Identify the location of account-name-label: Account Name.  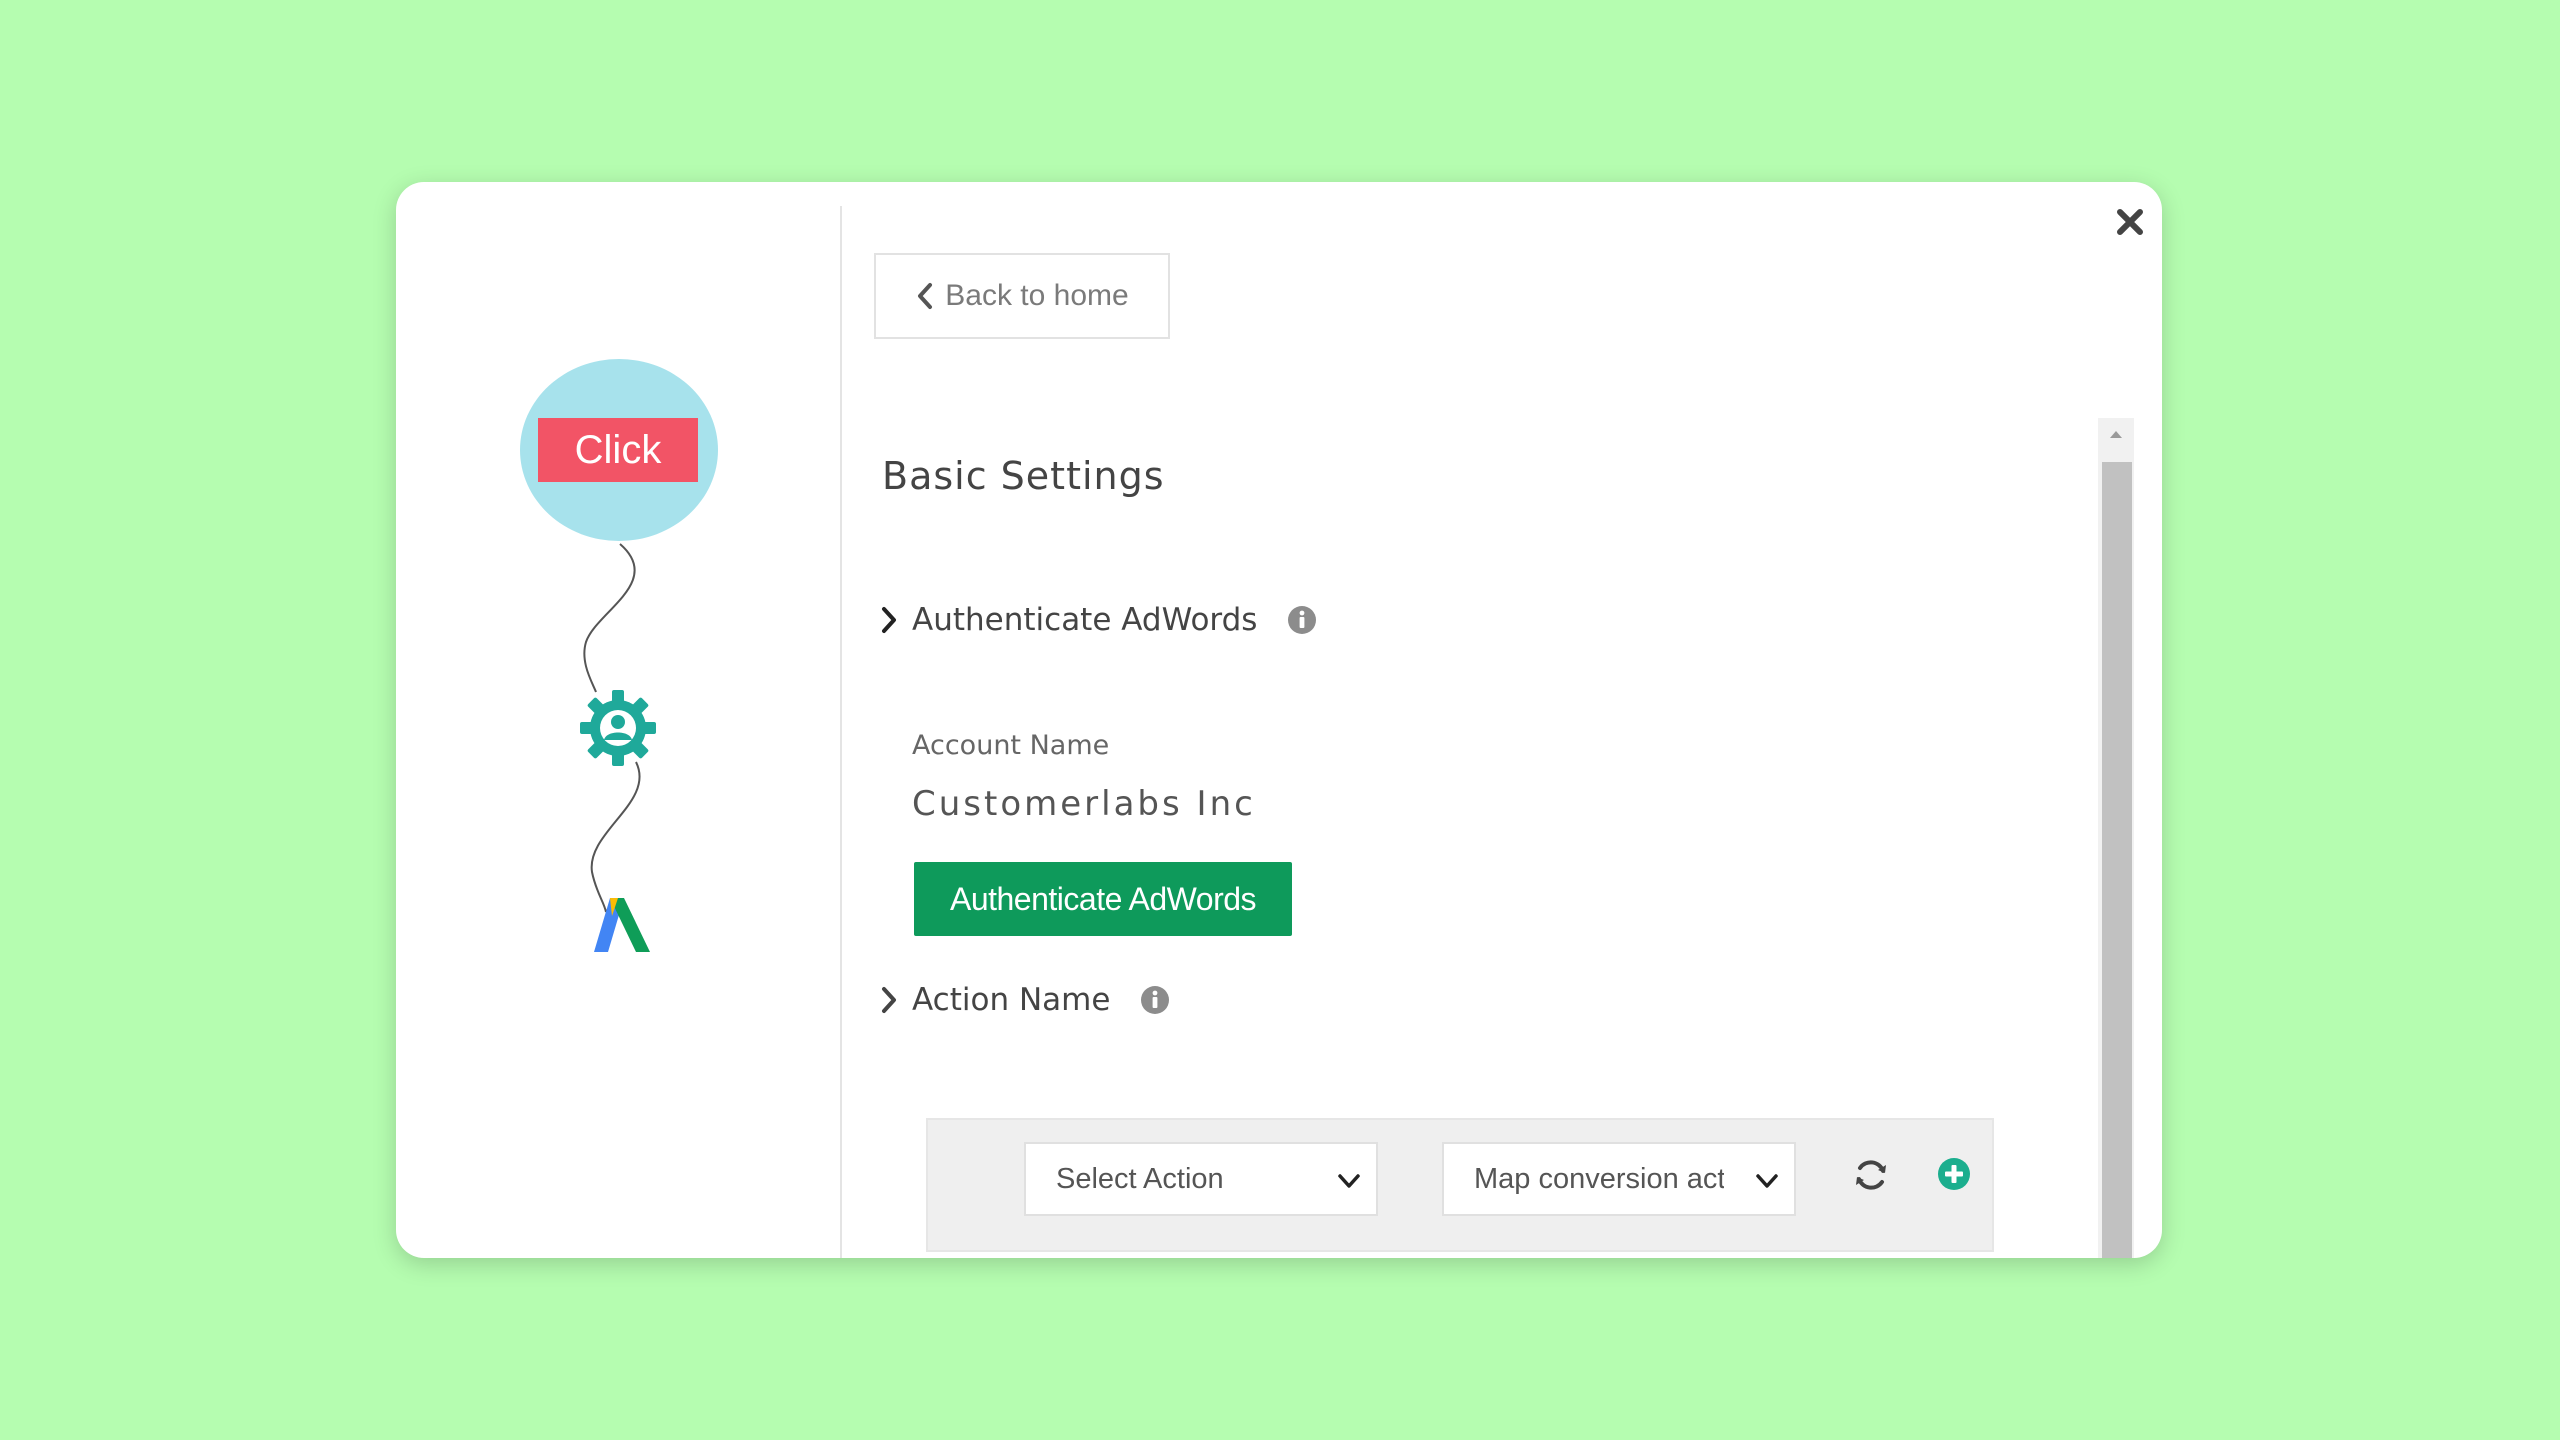
(1011, 745).